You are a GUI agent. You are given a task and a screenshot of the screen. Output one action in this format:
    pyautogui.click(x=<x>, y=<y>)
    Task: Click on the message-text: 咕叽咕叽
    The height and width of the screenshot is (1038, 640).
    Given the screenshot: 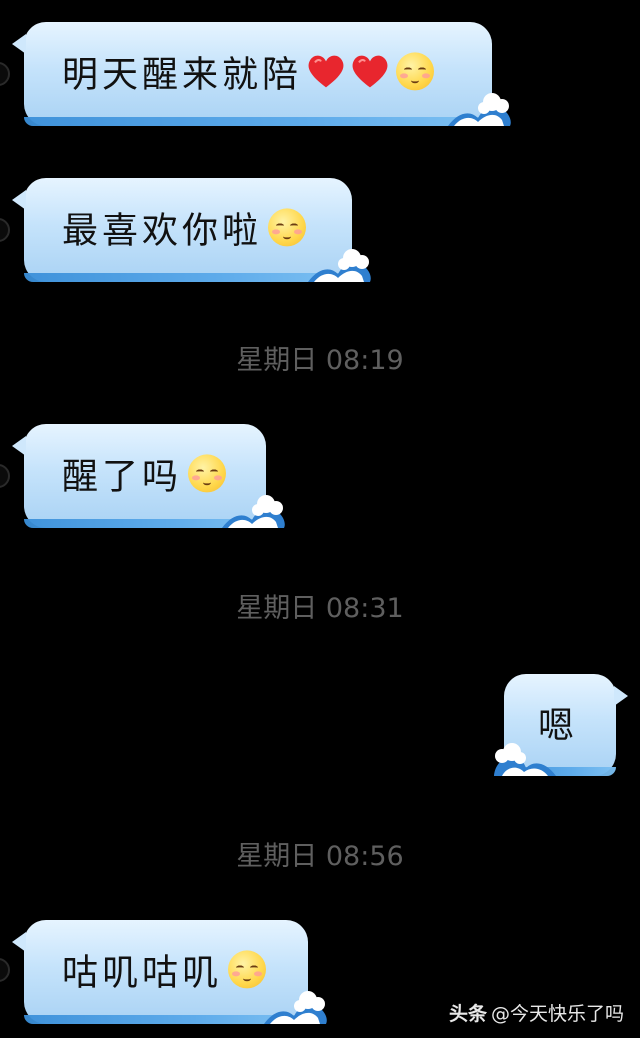 What is the action you would take?
    pyautogui.click(x=142, y=973)
    